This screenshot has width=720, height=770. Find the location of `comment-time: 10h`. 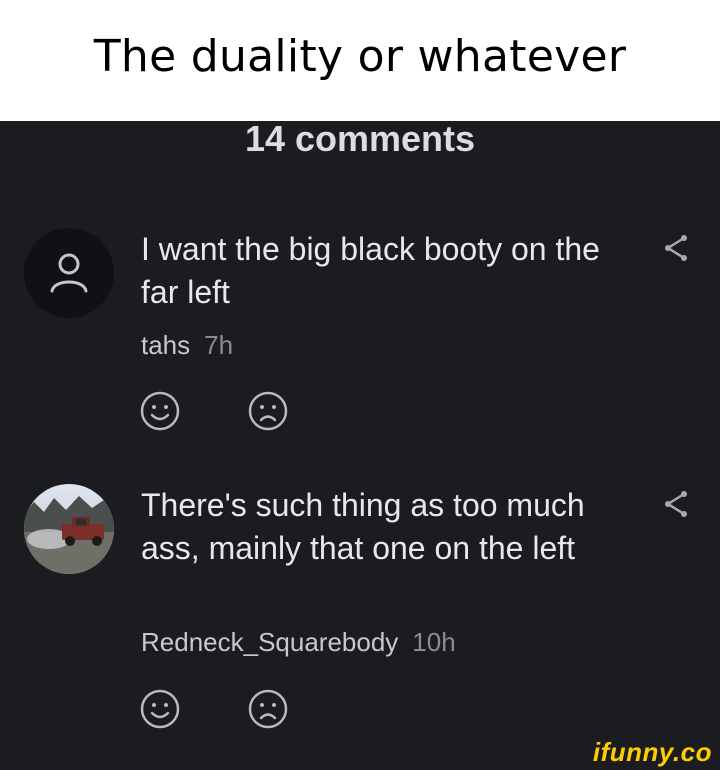

comment-time: 10h is located at coordinates (434, 642).